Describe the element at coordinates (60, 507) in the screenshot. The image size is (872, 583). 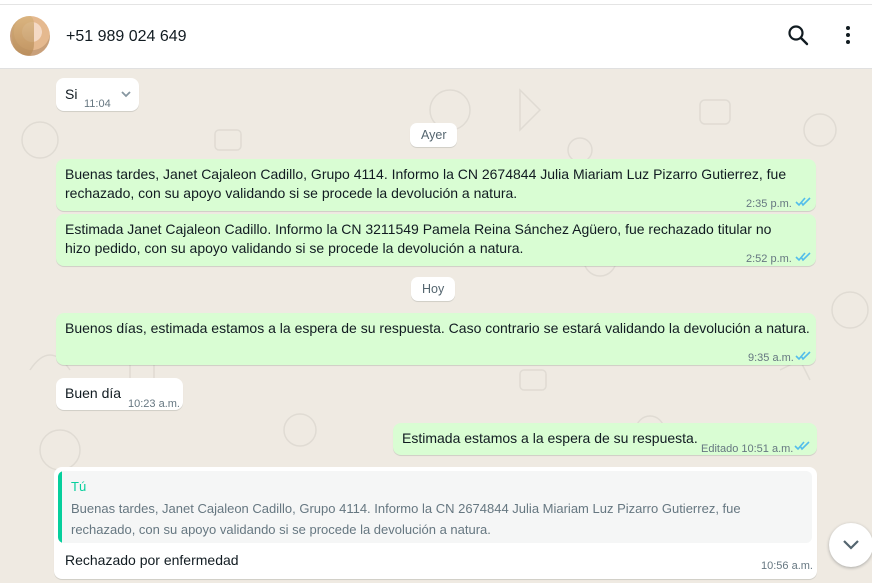
I see `quote-accent-bar` at that location.